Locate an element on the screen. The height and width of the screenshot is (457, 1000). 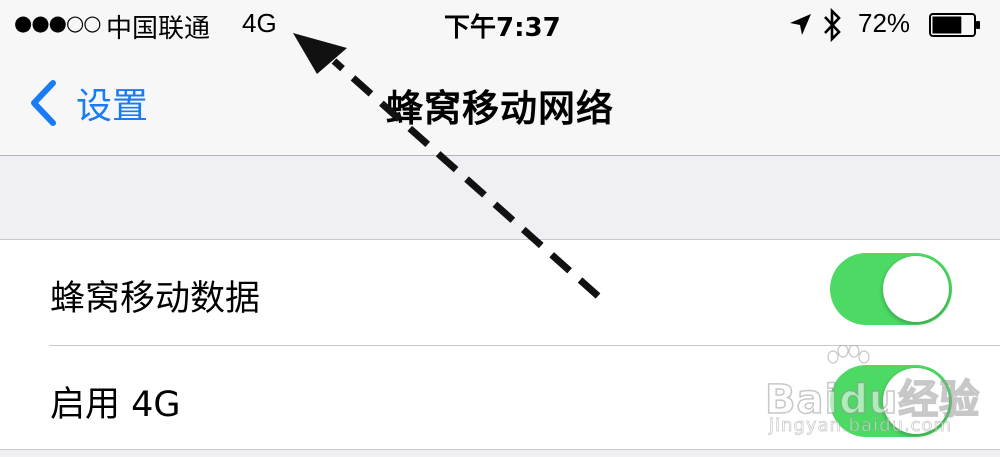
network-type: 4G is located at coordinates (259, 23).